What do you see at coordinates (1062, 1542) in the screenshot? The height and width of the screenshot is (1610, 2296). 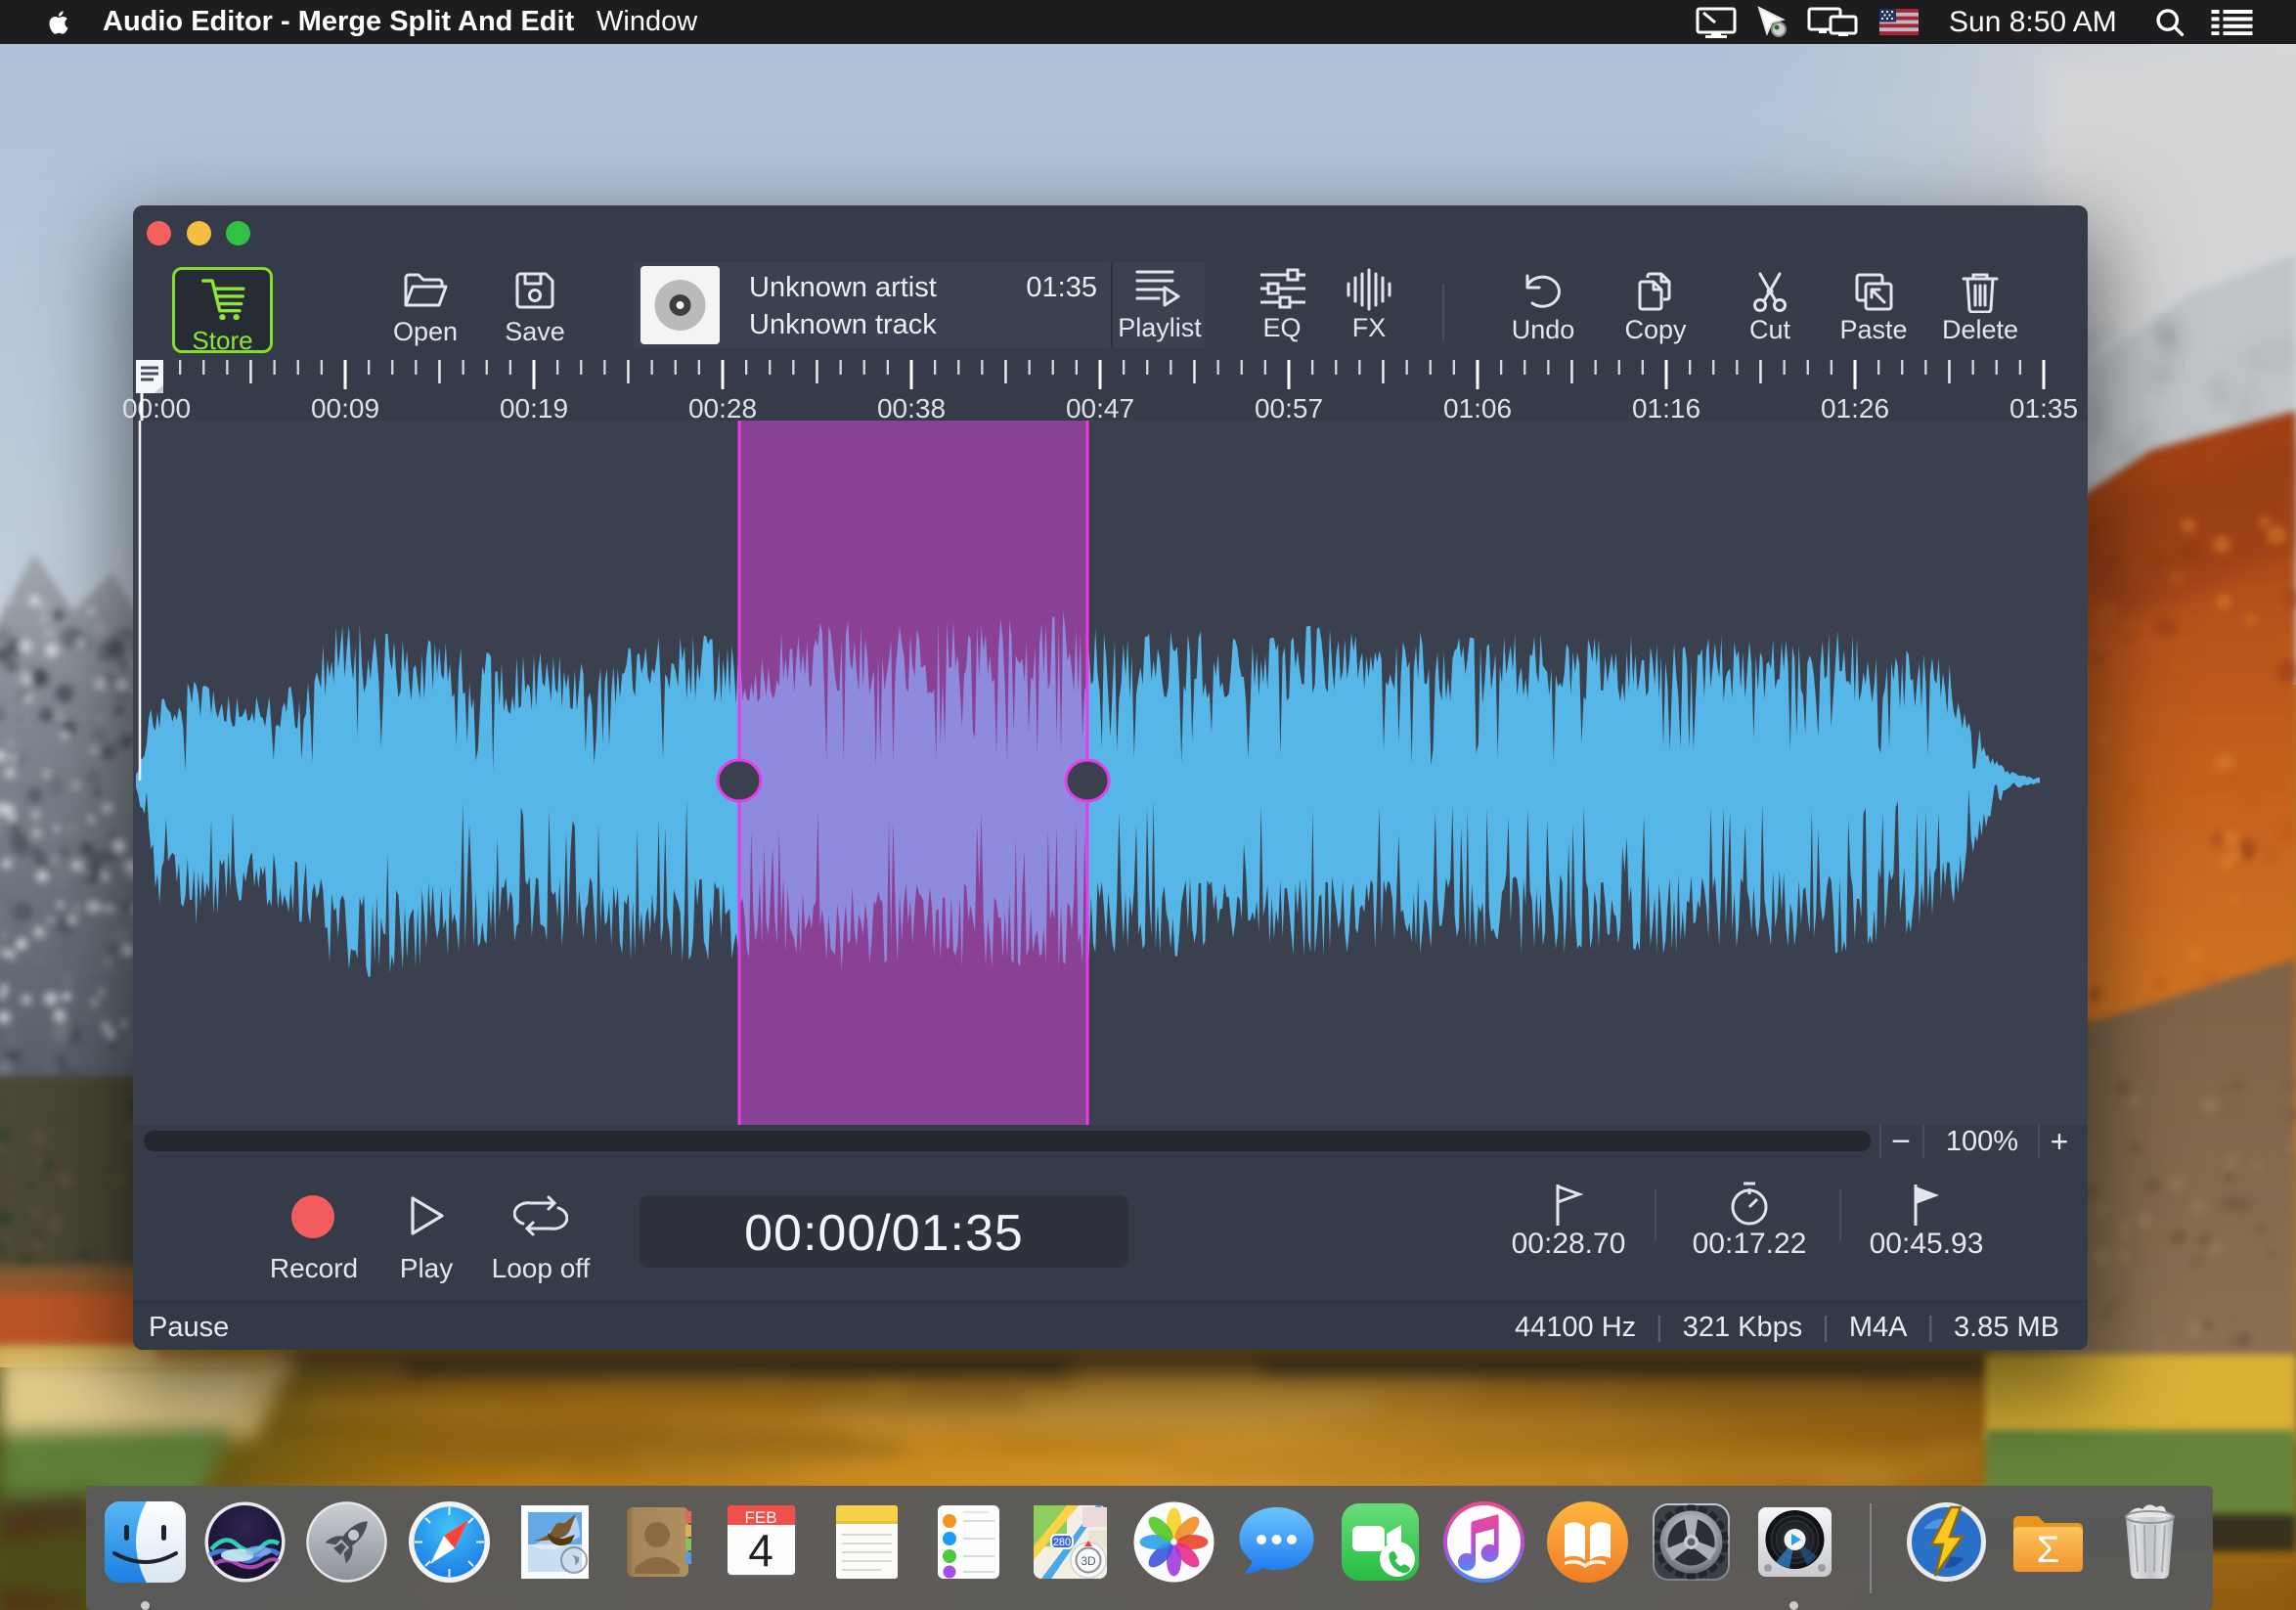 I see `svg-text: 280` at bounding box center [1062, 1542].